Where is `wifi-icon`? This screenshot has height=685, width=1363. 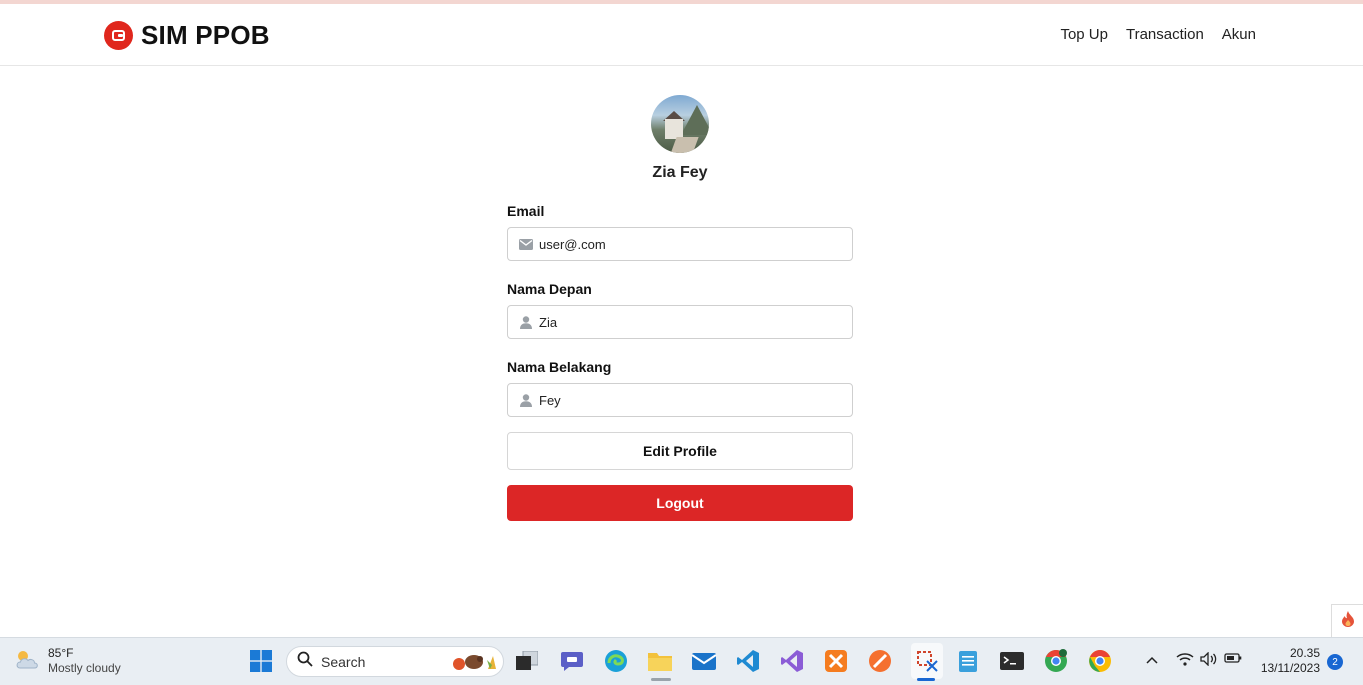 wifi-icon is located at coordinates (1185, 660).